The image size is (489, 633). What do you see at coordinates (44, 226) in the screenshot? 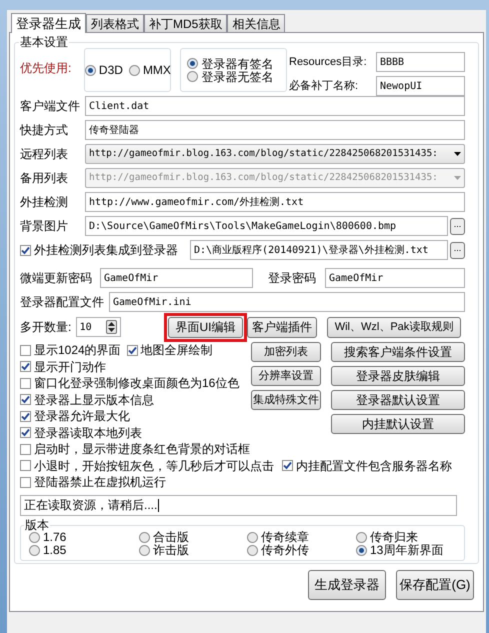
I see `field-label: 背景图片` at bounding box center [44, 226].